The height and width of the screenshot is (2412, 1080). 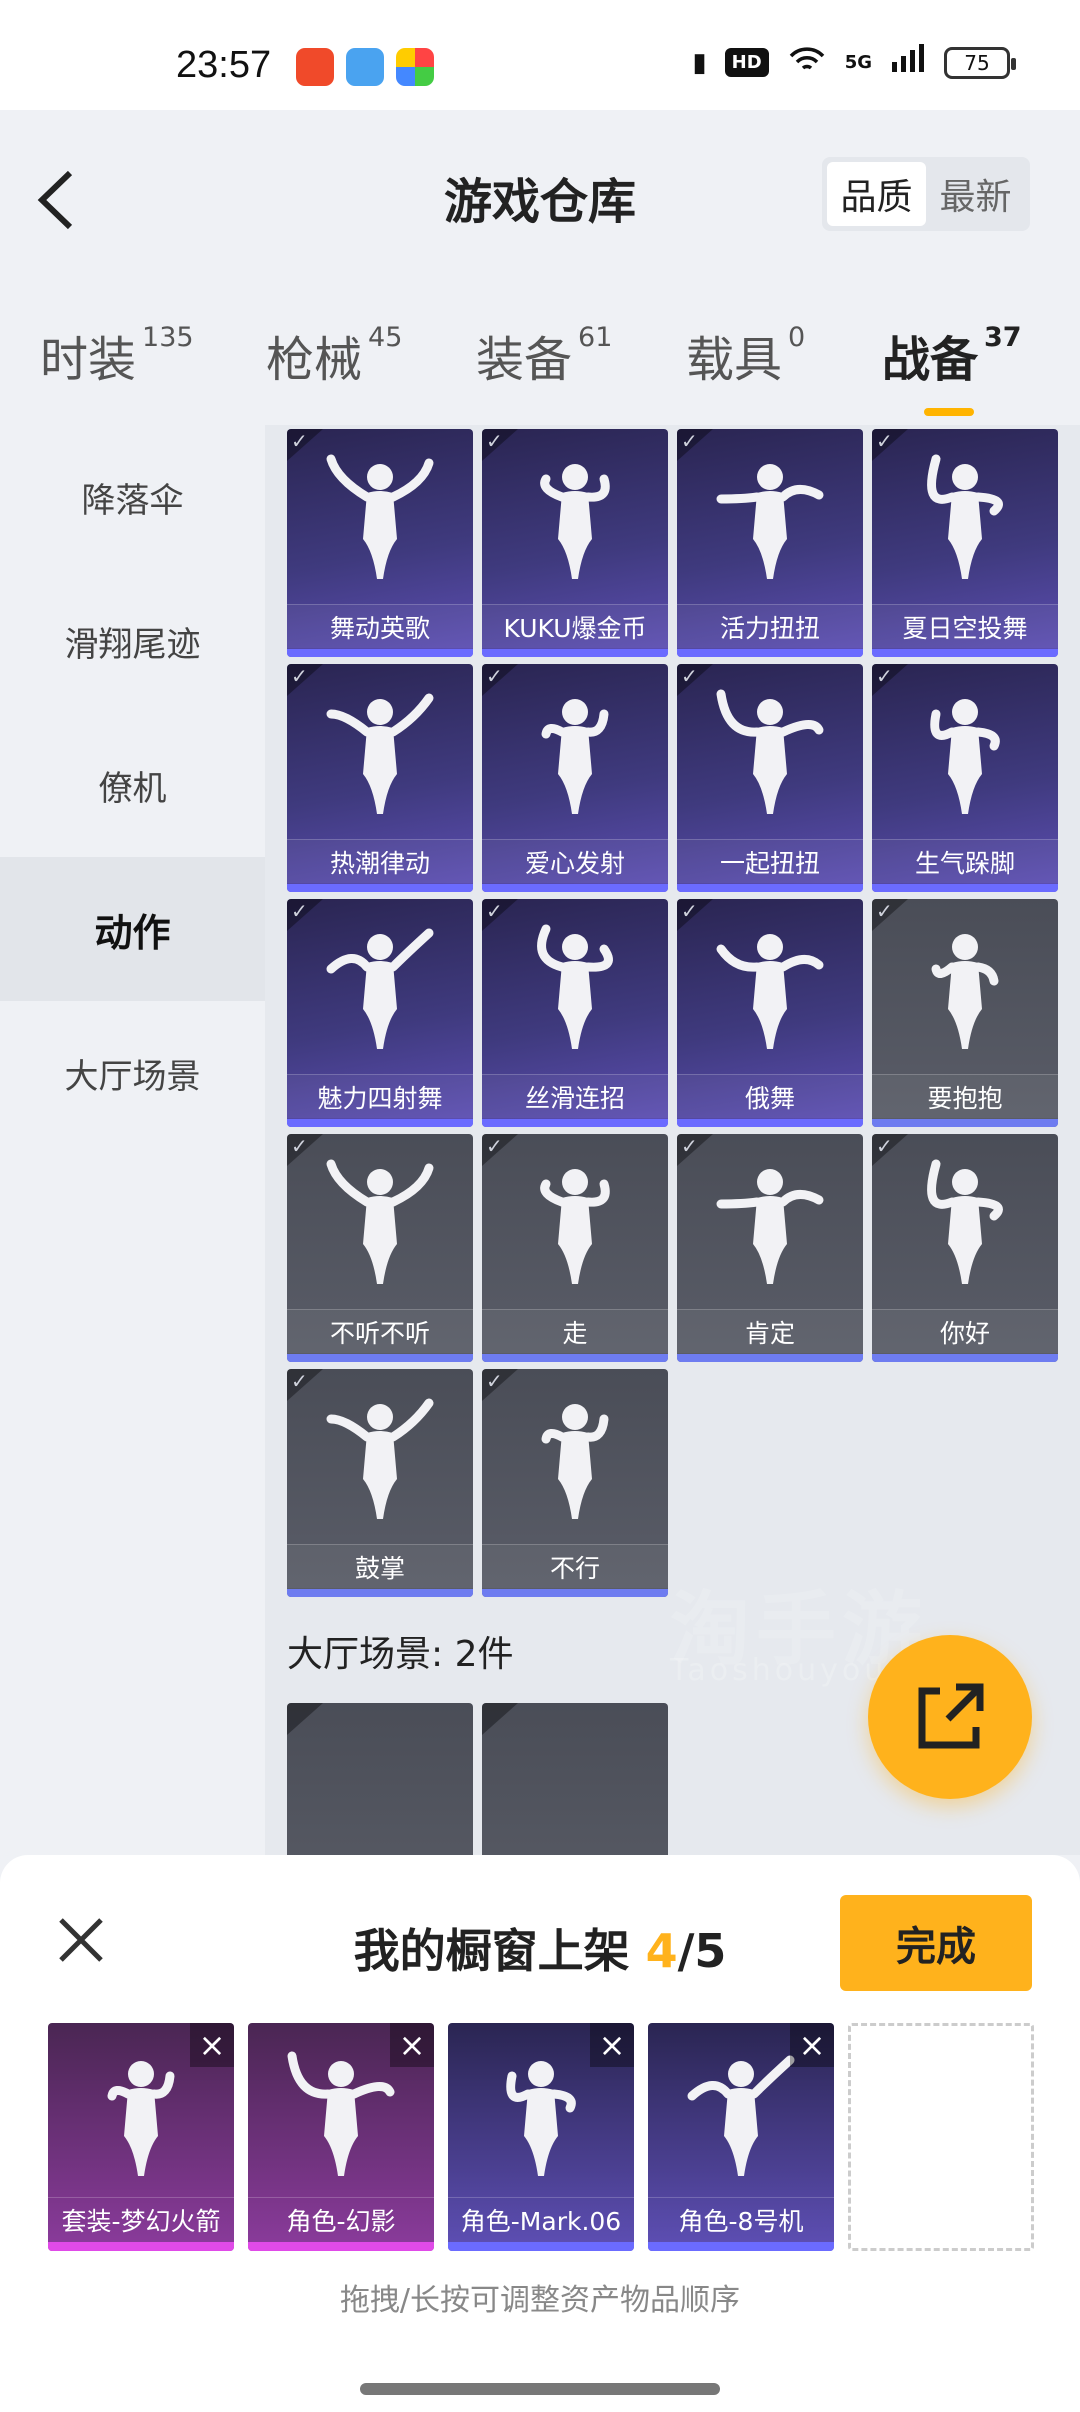 I want to click on tab-fashion: 时装 135, so click(x=117, y=355).